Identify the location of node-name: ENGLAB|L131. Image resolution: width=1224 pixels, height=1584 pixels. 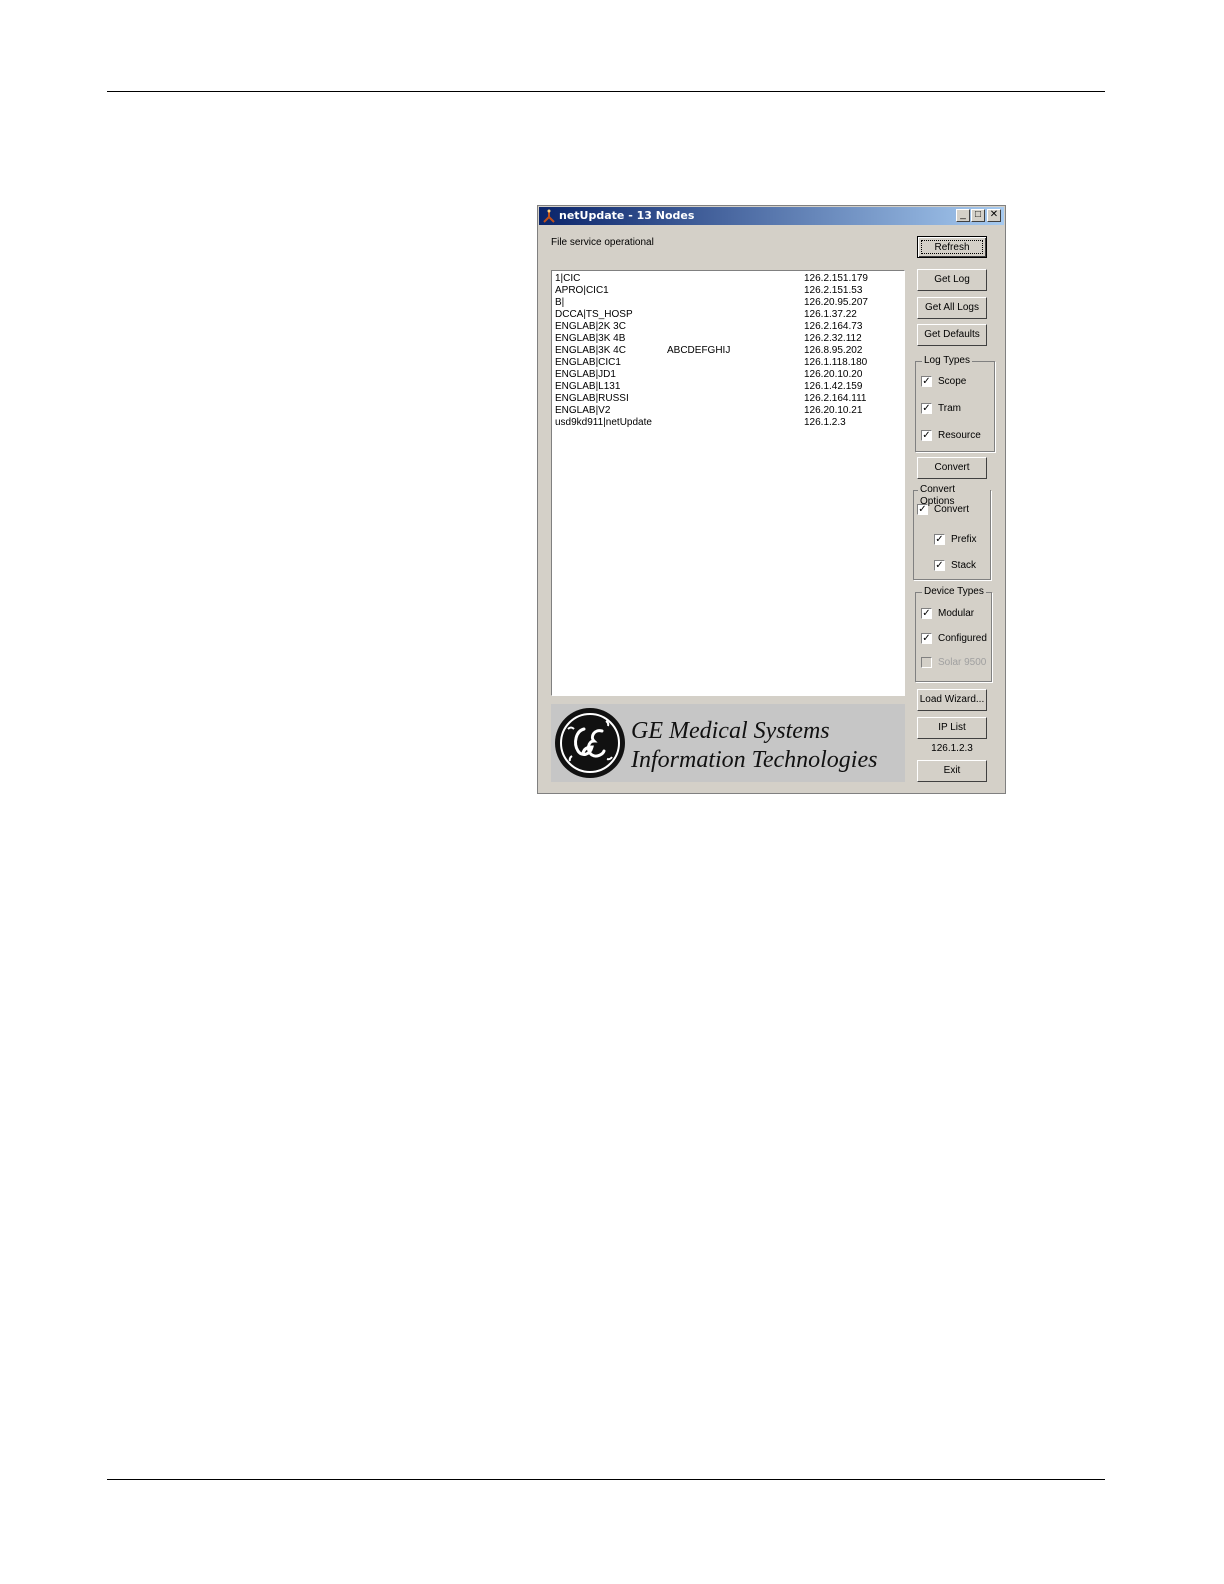
(588, 386).